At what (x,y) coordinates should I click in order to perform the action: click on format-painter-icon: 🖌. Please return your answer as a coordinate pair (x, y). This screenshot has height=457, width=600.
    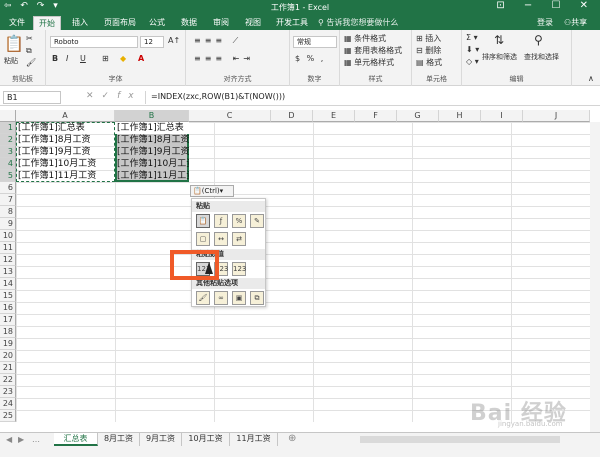
    Looking at the image, I should click on (31, 62).